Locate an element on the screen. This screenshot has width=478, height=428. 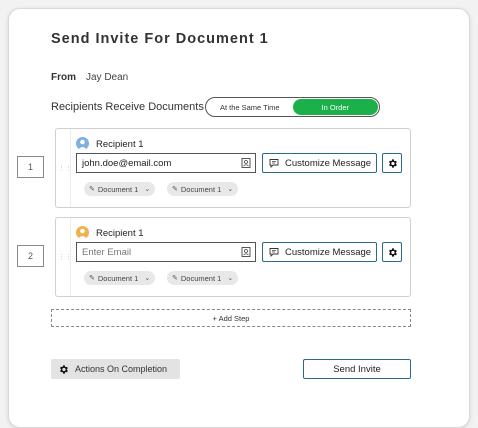
page-title: Send Invite For Document 1 is located at coordinates (160, 39).